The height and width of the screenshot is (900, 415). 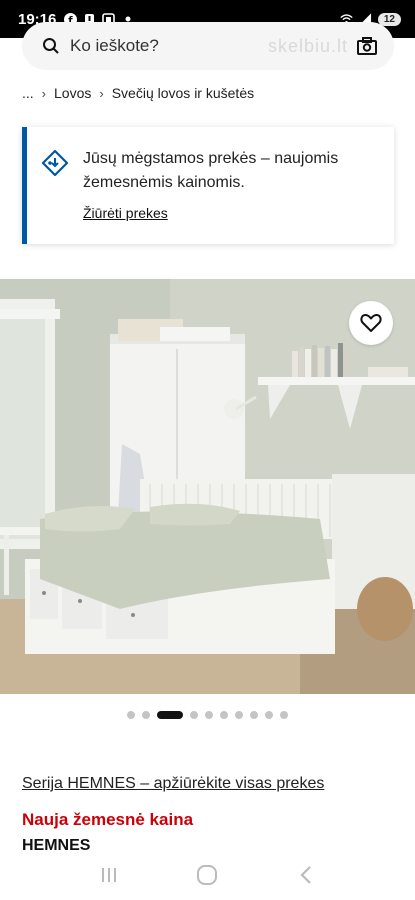 I want to click on carousel-indicator, so click(x=207, y=715).